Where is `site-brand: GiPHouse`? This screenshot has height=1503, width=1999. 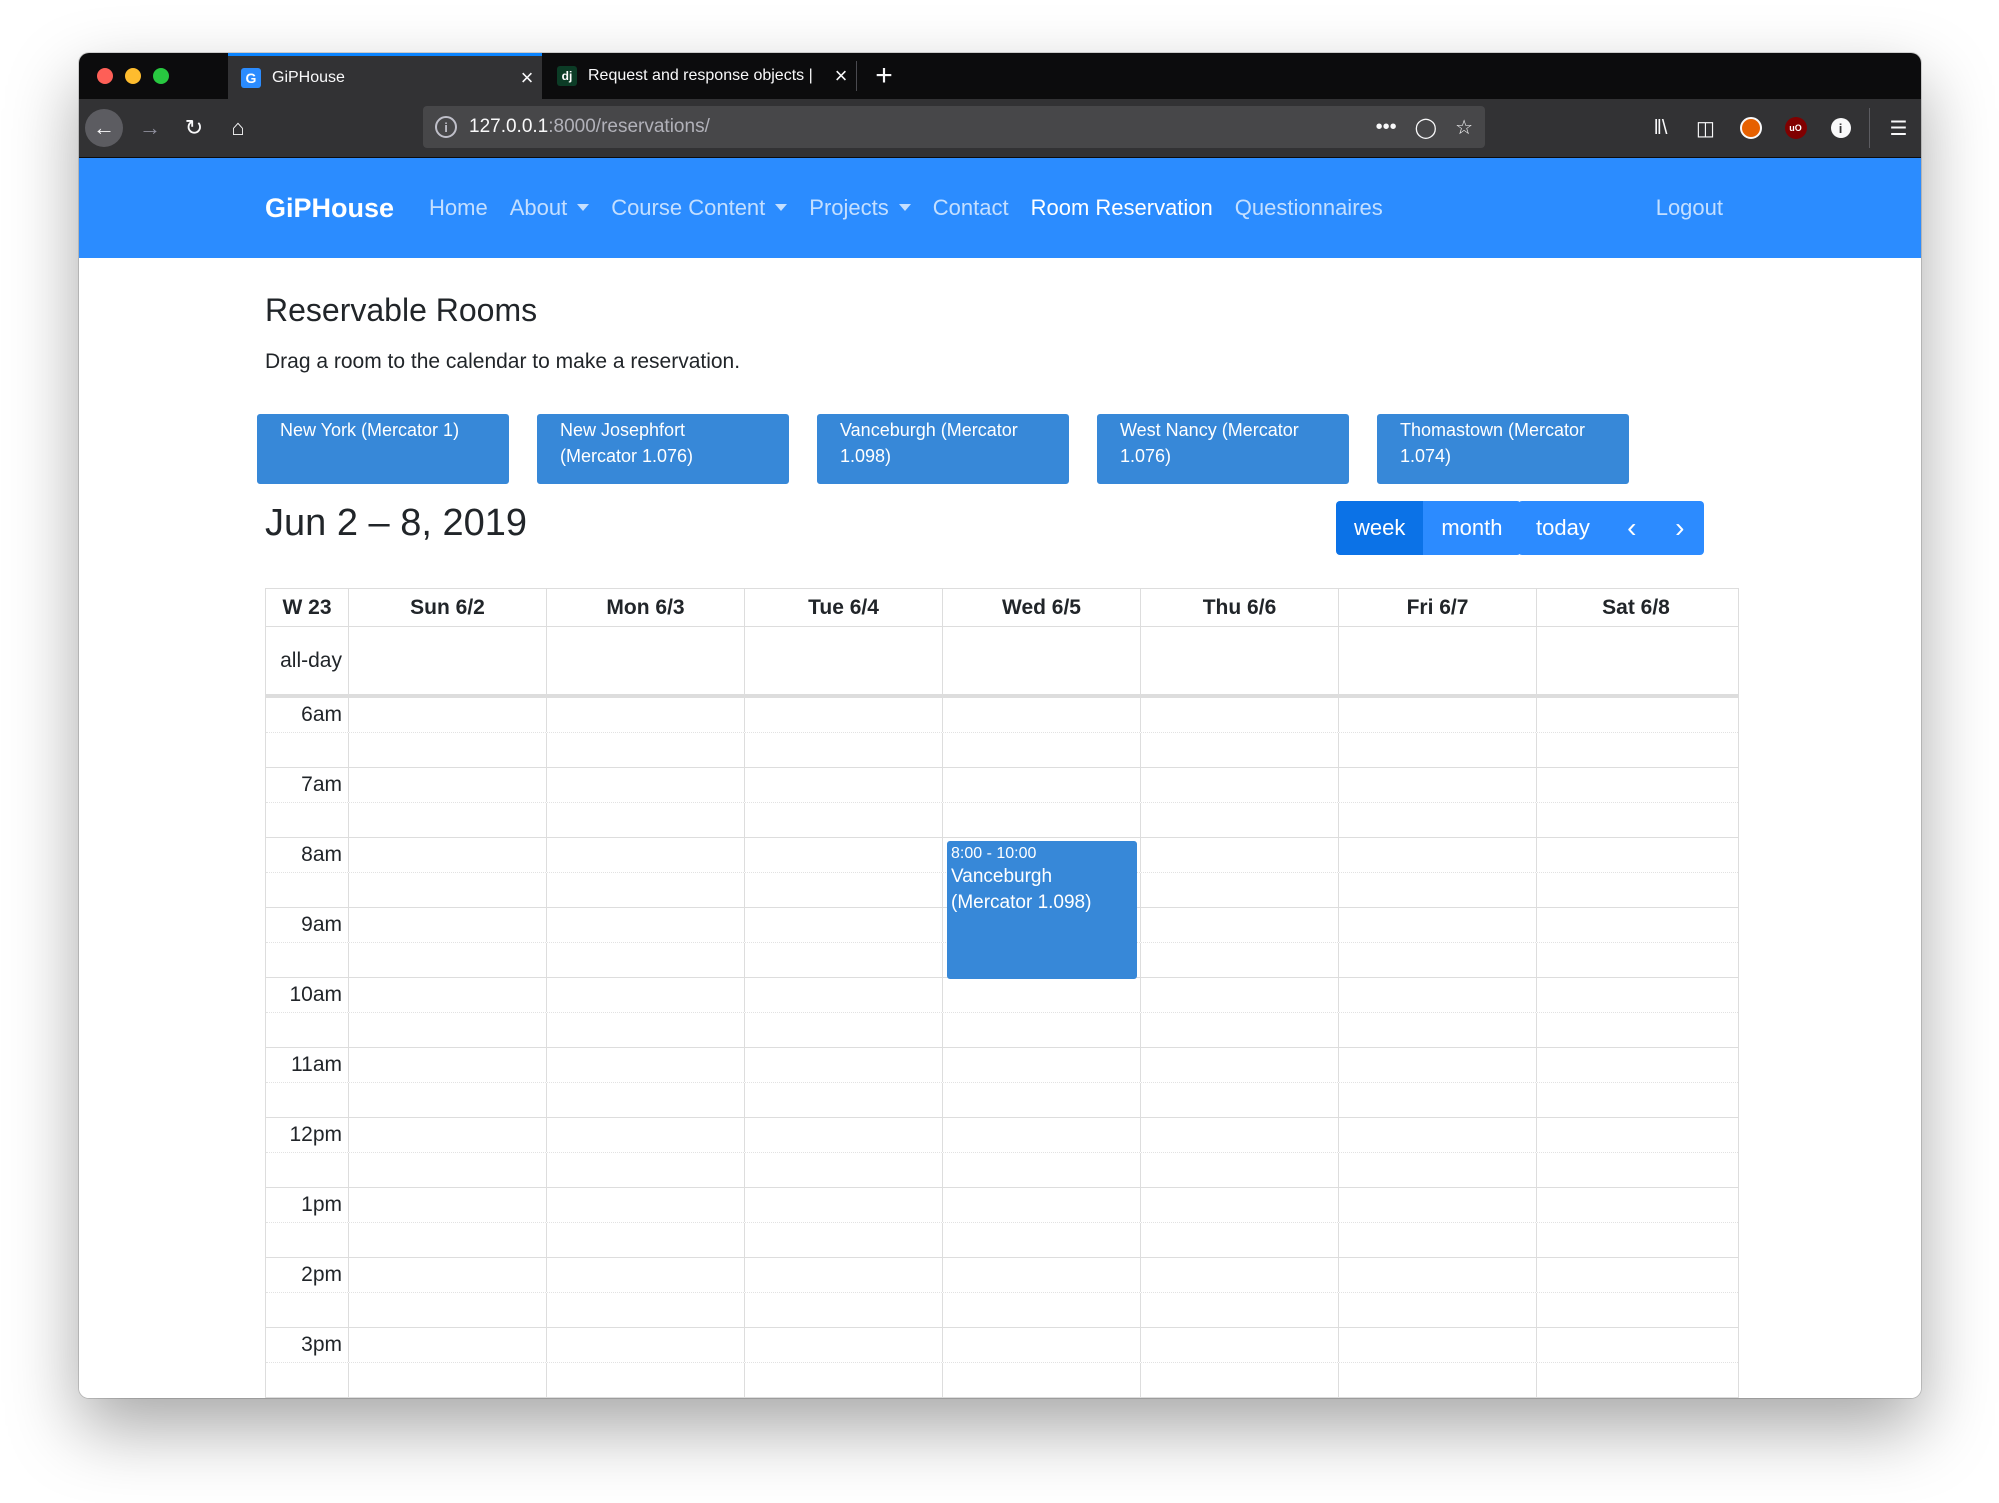 site-brand: GiPHouse is located at coordinates (329, 208).